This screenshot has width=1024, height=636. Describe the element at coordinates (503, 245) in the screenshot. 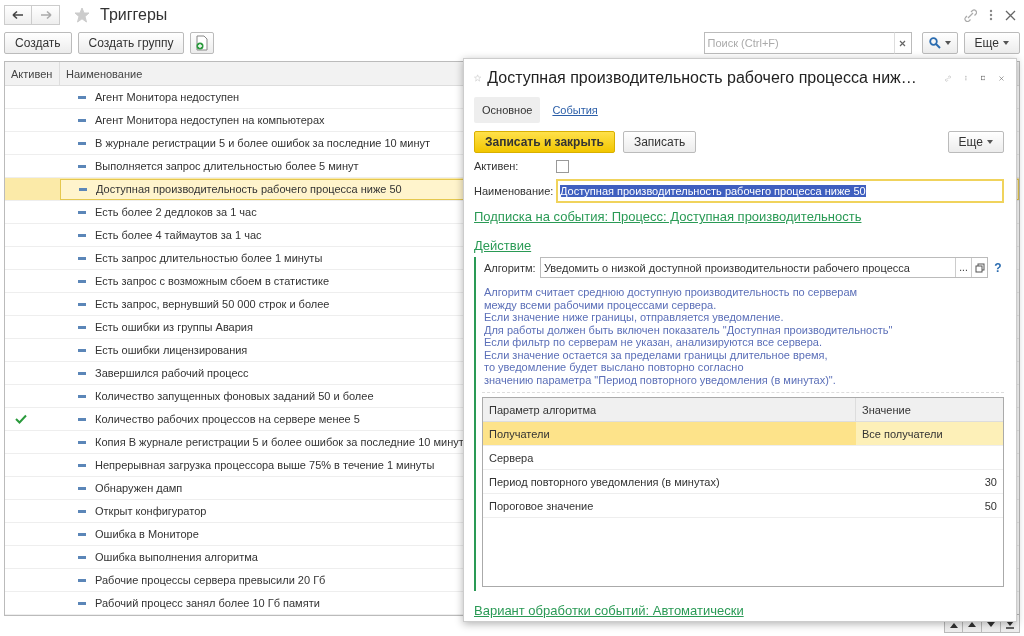

I see `action-link: Действие` at that location.